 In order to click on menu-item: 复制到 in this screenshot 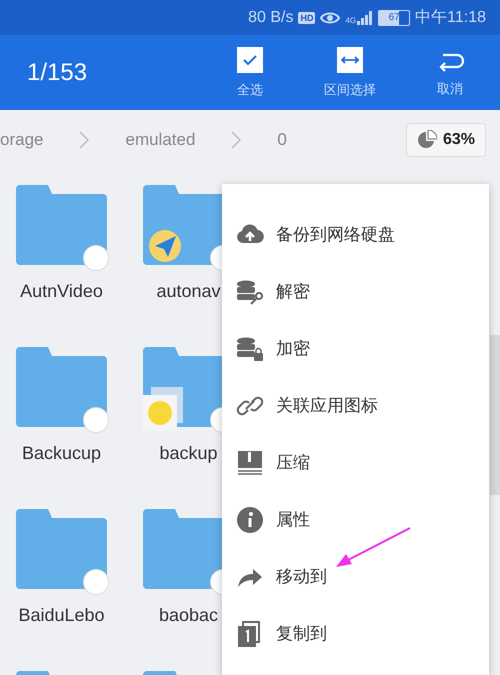, I will do `click(355, 633)`.